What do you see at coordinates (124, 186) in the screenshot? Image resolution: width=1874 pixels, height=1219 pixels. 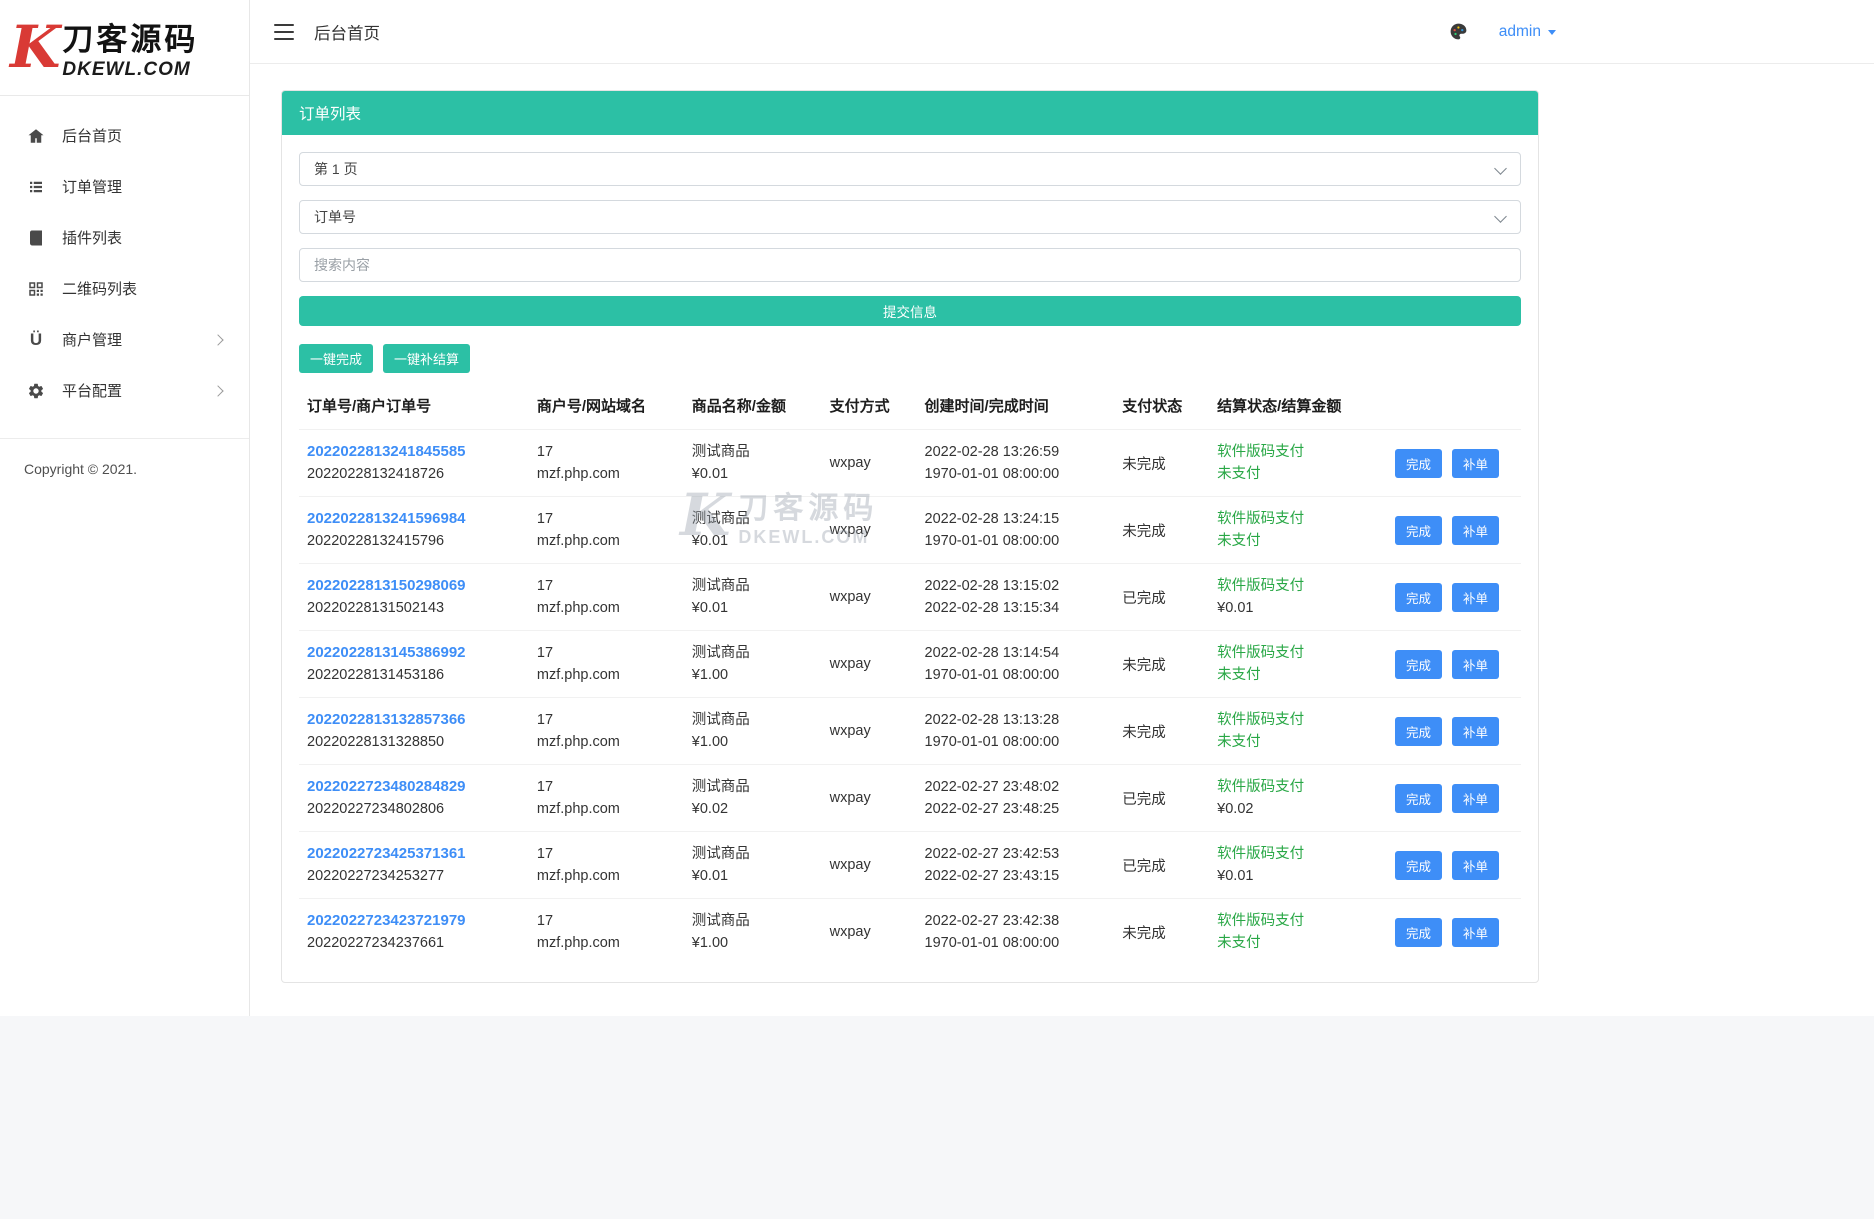 I see `sidebar-item-orders: 订单管理` at bounding box center [124, 186].